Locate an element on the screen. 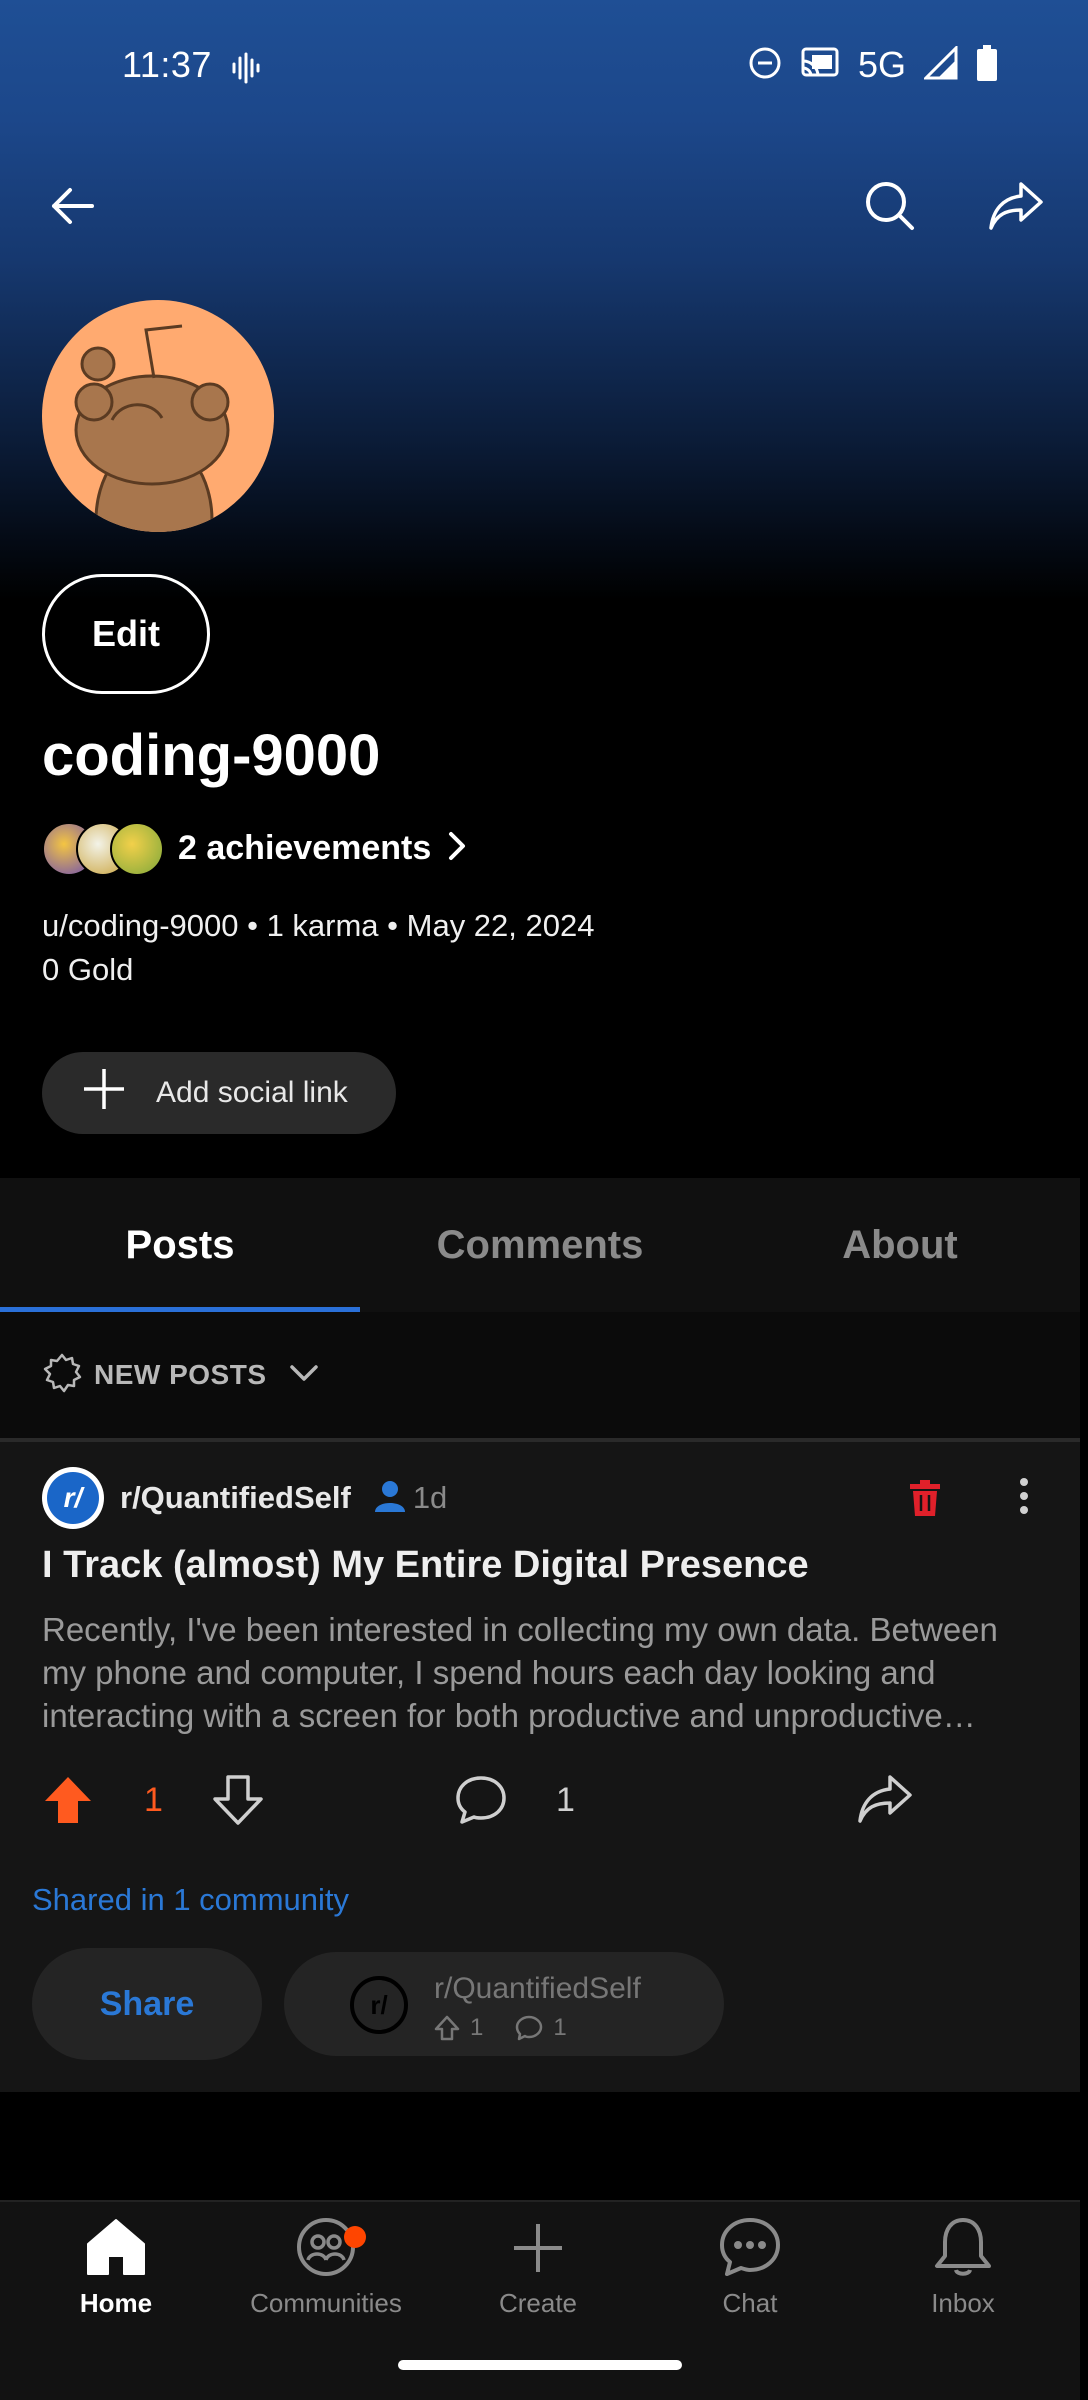  communities-icon is located at coordinates (326, 2247).